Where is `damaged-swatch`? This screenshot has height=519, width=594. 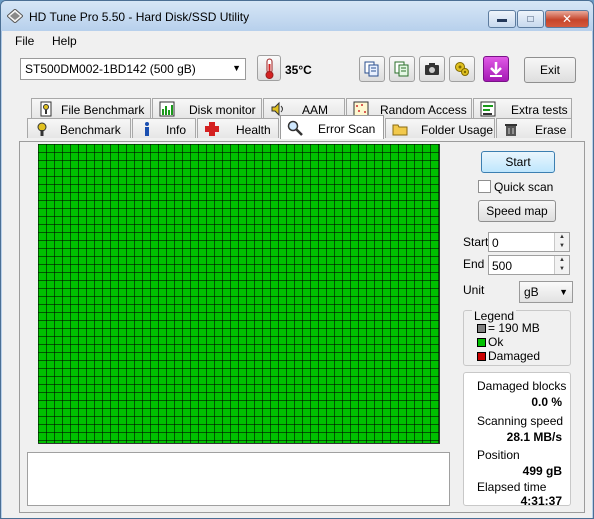 damaged-swatch is located at coordinates (481, 356).